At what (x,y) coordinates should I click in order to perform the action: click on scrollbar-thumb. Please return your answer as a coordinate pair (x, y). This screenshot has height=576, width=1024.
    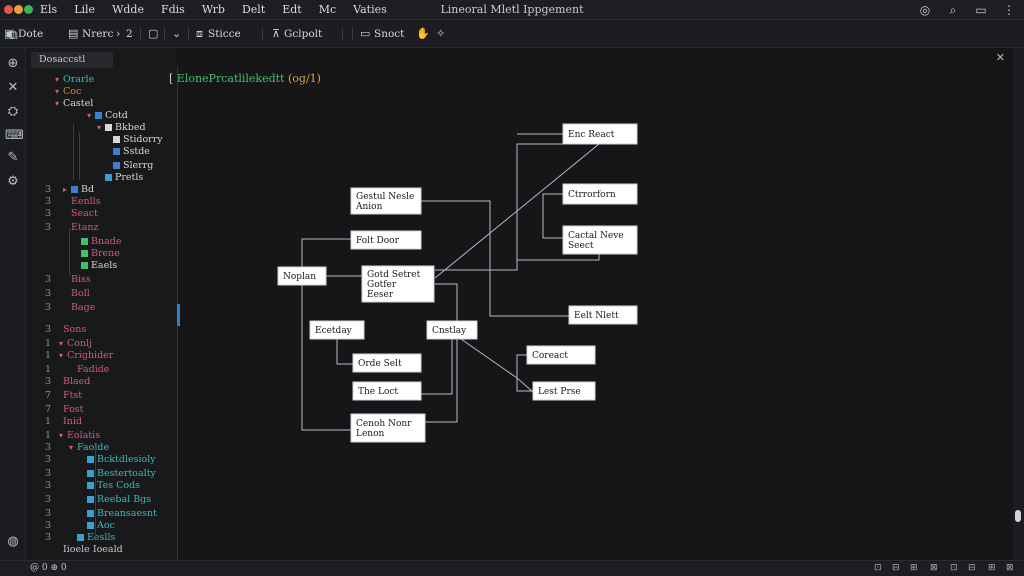
    Looking at the image, I should click on (1018, 516).